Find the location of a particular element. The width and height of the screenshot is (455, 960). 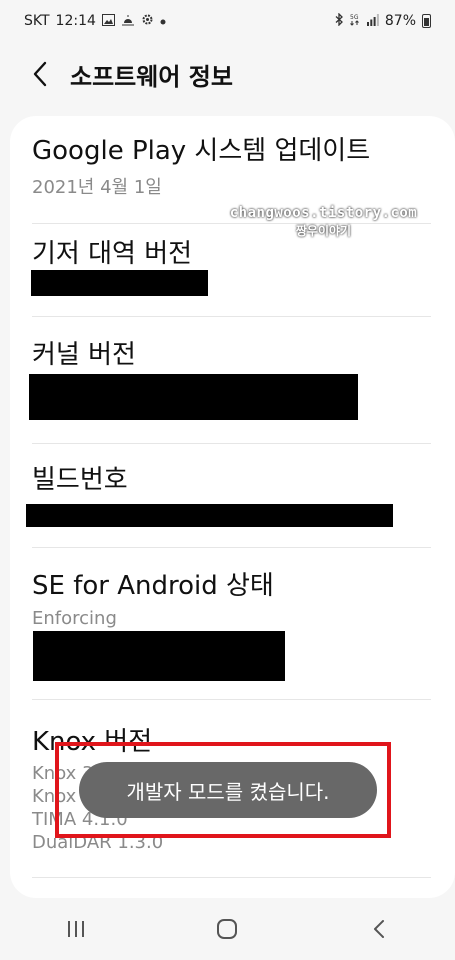

image-icon is located at coordinates (108, 21).